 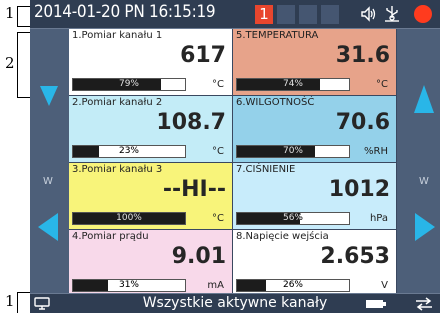 I want to click on level-bar-label: 56%, so click(x=292, y=218).